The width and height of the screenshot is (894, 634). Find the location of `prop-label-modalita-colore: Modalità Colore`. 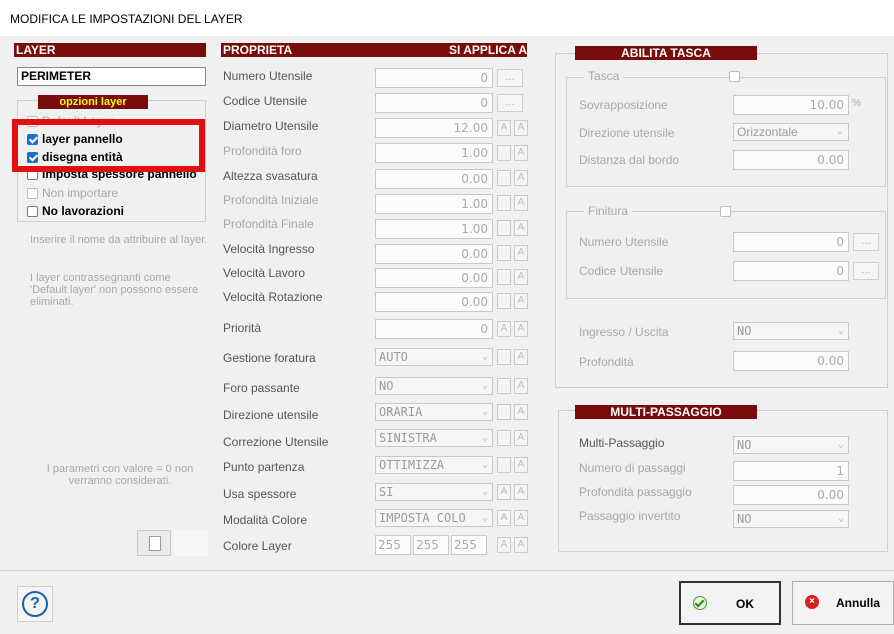

prop-label-modalita-colore: Modalità Colore is located at coordinates (265, 520).